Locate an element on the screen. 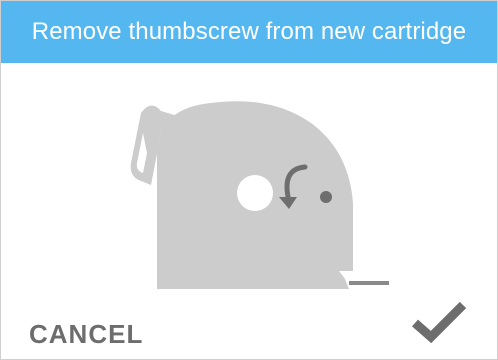  thumbscrew-dot is located at coordinates (326, 197).